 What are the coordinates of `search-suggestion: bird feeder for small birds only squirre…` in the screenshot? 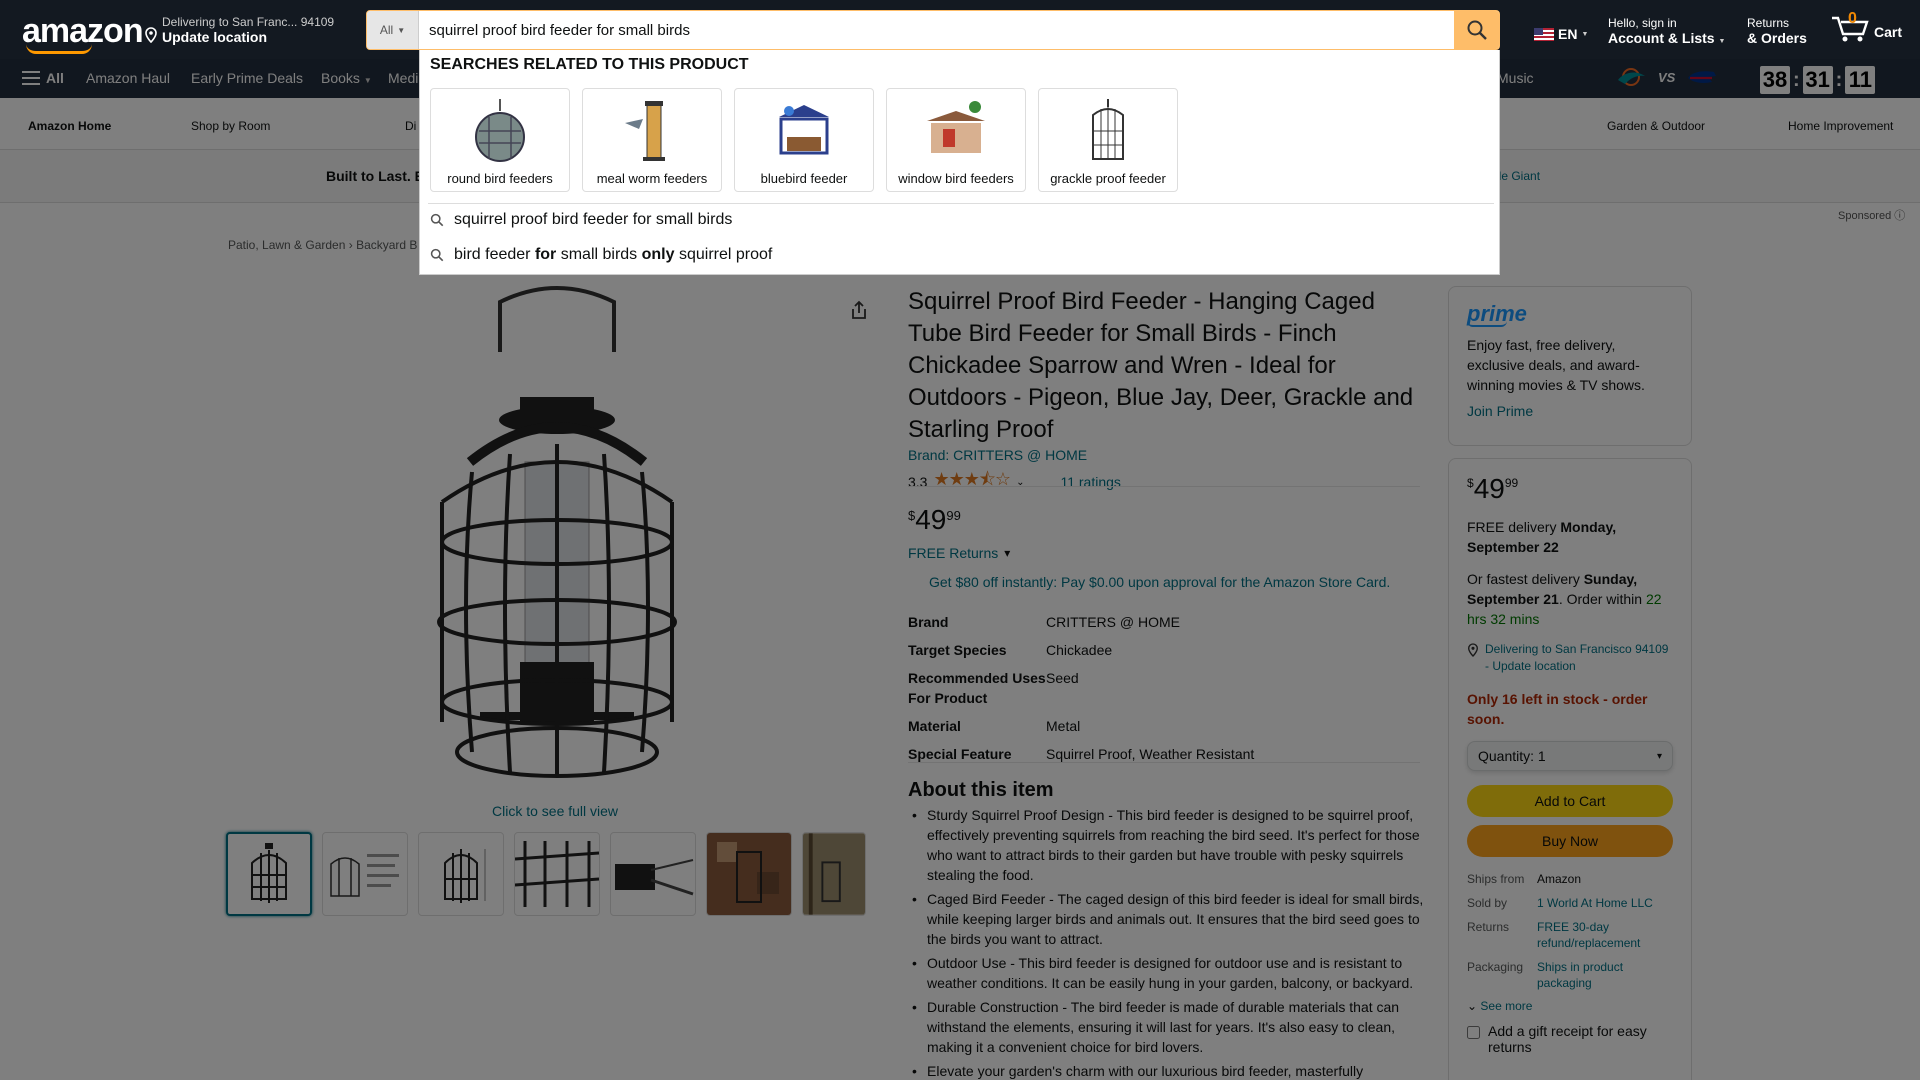 It's located at (601, 255).